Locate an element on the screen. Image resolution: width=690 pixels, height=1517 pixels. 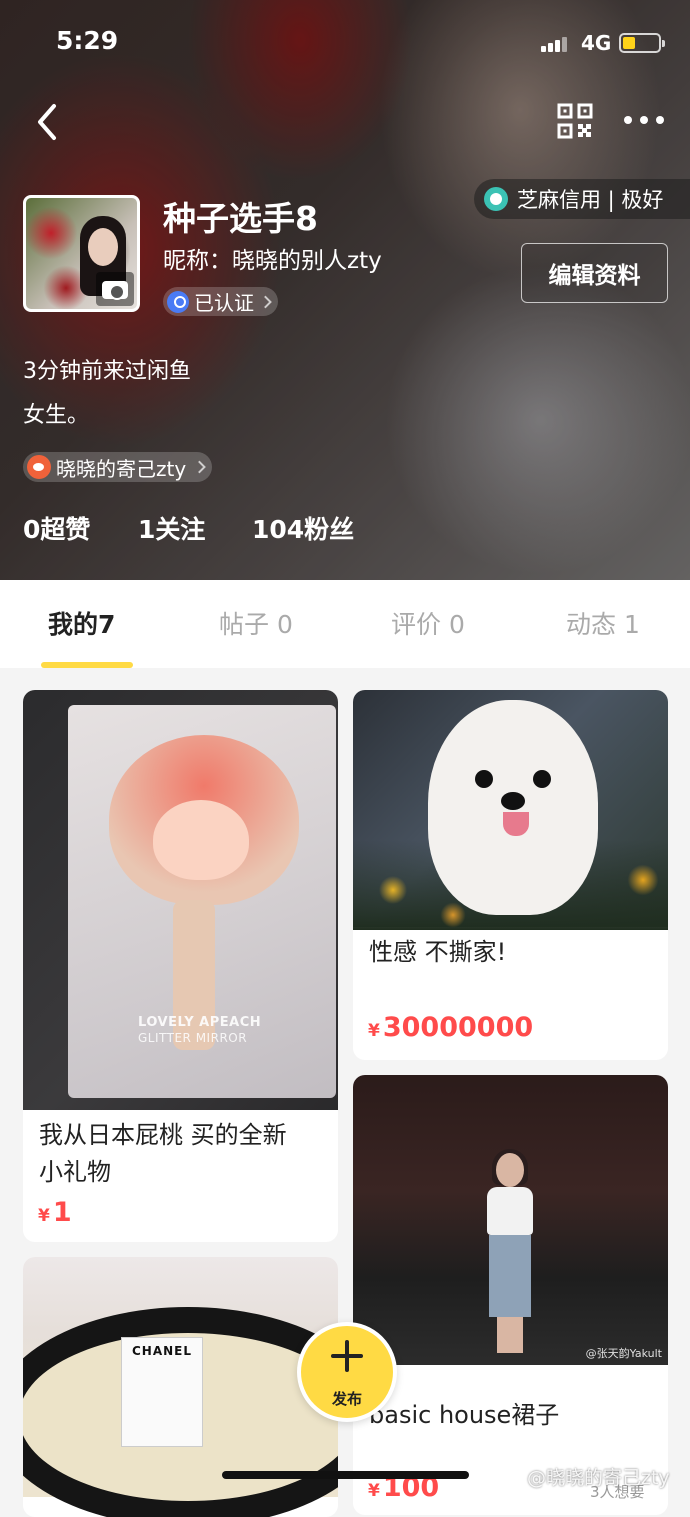
item-title: basic house裙子 is located at coordinates (464, 1415).